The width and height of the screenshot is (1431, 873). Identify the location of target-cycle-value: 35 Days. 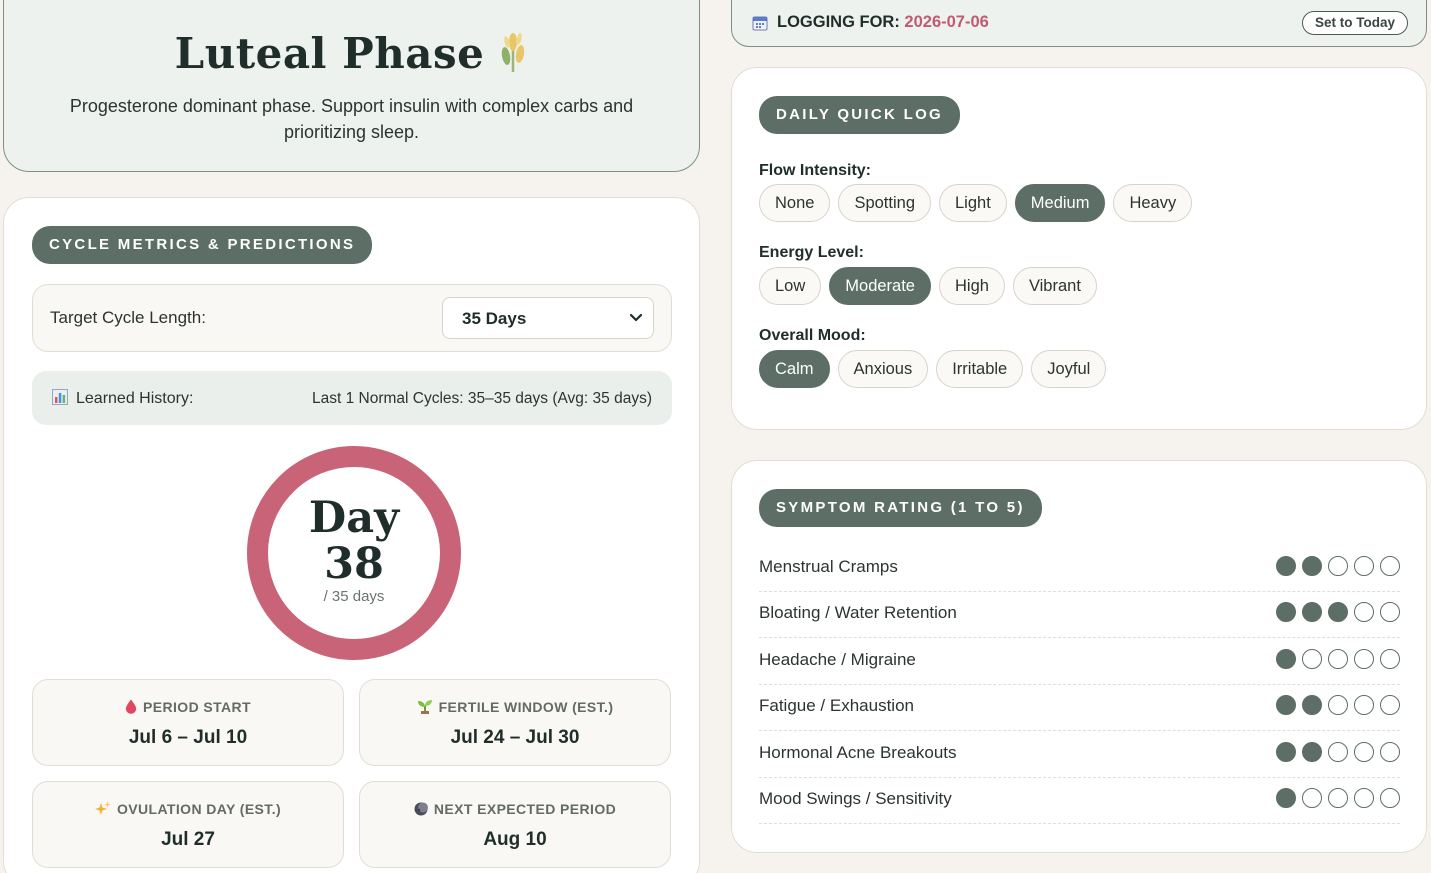
(494, 318).